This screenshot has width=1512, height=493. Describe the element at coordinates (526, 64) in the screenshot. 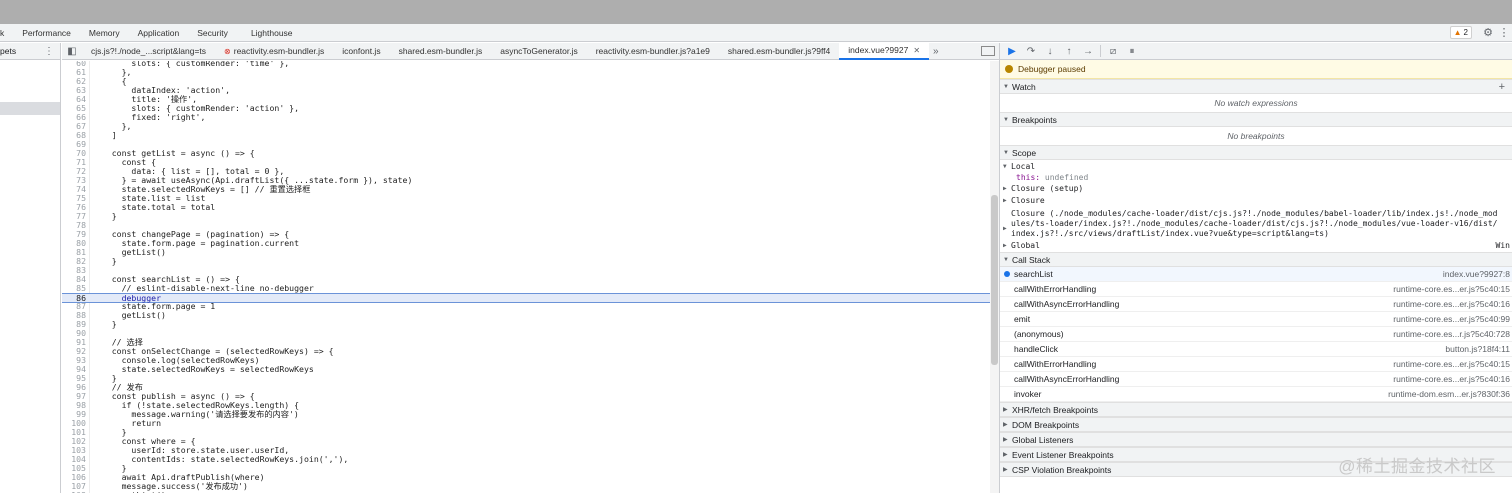

I see `code-line: 60 slots: { customRender: 'time' },` at that location.